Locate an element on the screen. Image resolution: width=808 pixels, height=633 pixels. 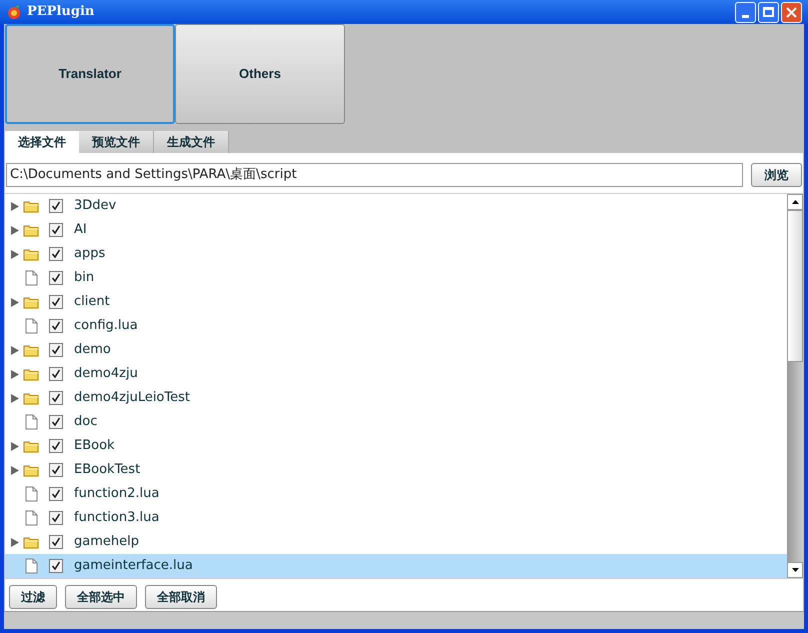
file-name: demo4zju is located at coordinates (106, 374).